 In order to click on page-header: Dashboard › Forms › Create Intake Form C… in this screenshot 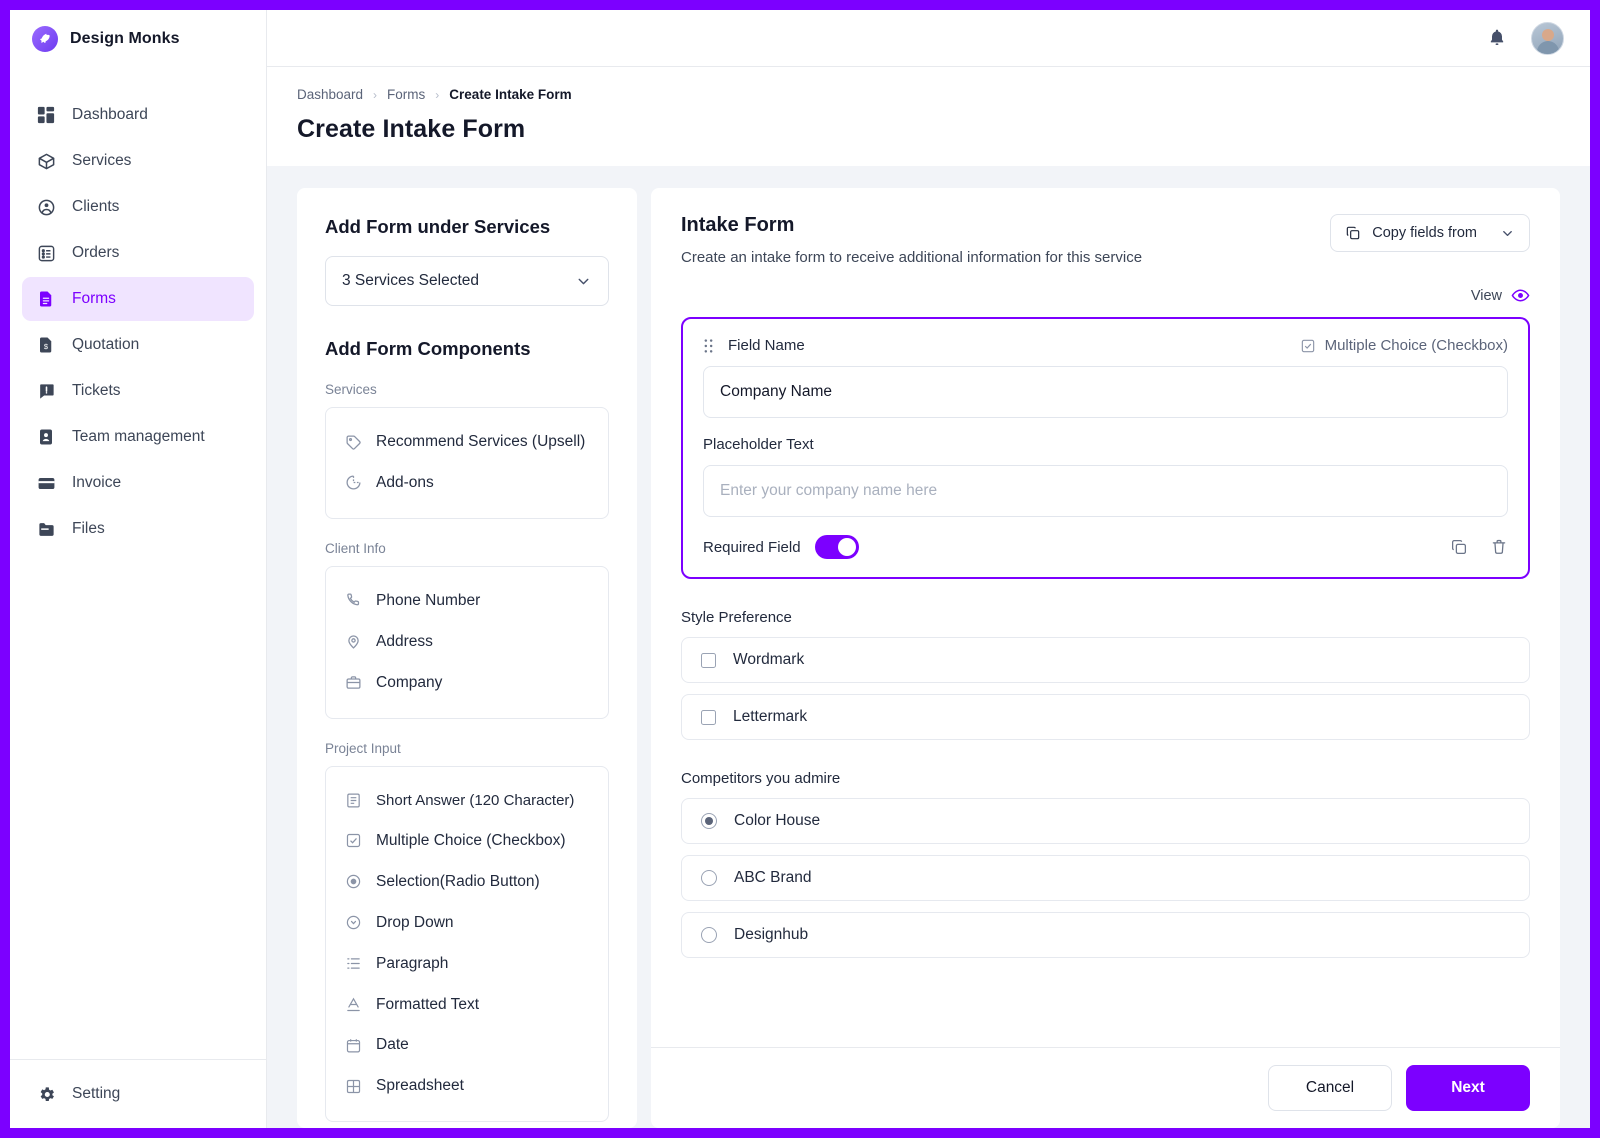, I will do `click(928, 116)`.